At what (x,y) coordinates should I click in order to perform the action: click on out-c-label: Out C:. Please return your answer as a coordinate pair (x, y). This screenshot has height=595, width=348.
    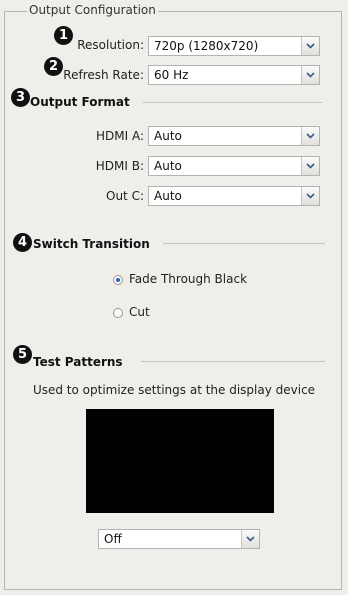
    Looking at the image, I should click on (125, 196).